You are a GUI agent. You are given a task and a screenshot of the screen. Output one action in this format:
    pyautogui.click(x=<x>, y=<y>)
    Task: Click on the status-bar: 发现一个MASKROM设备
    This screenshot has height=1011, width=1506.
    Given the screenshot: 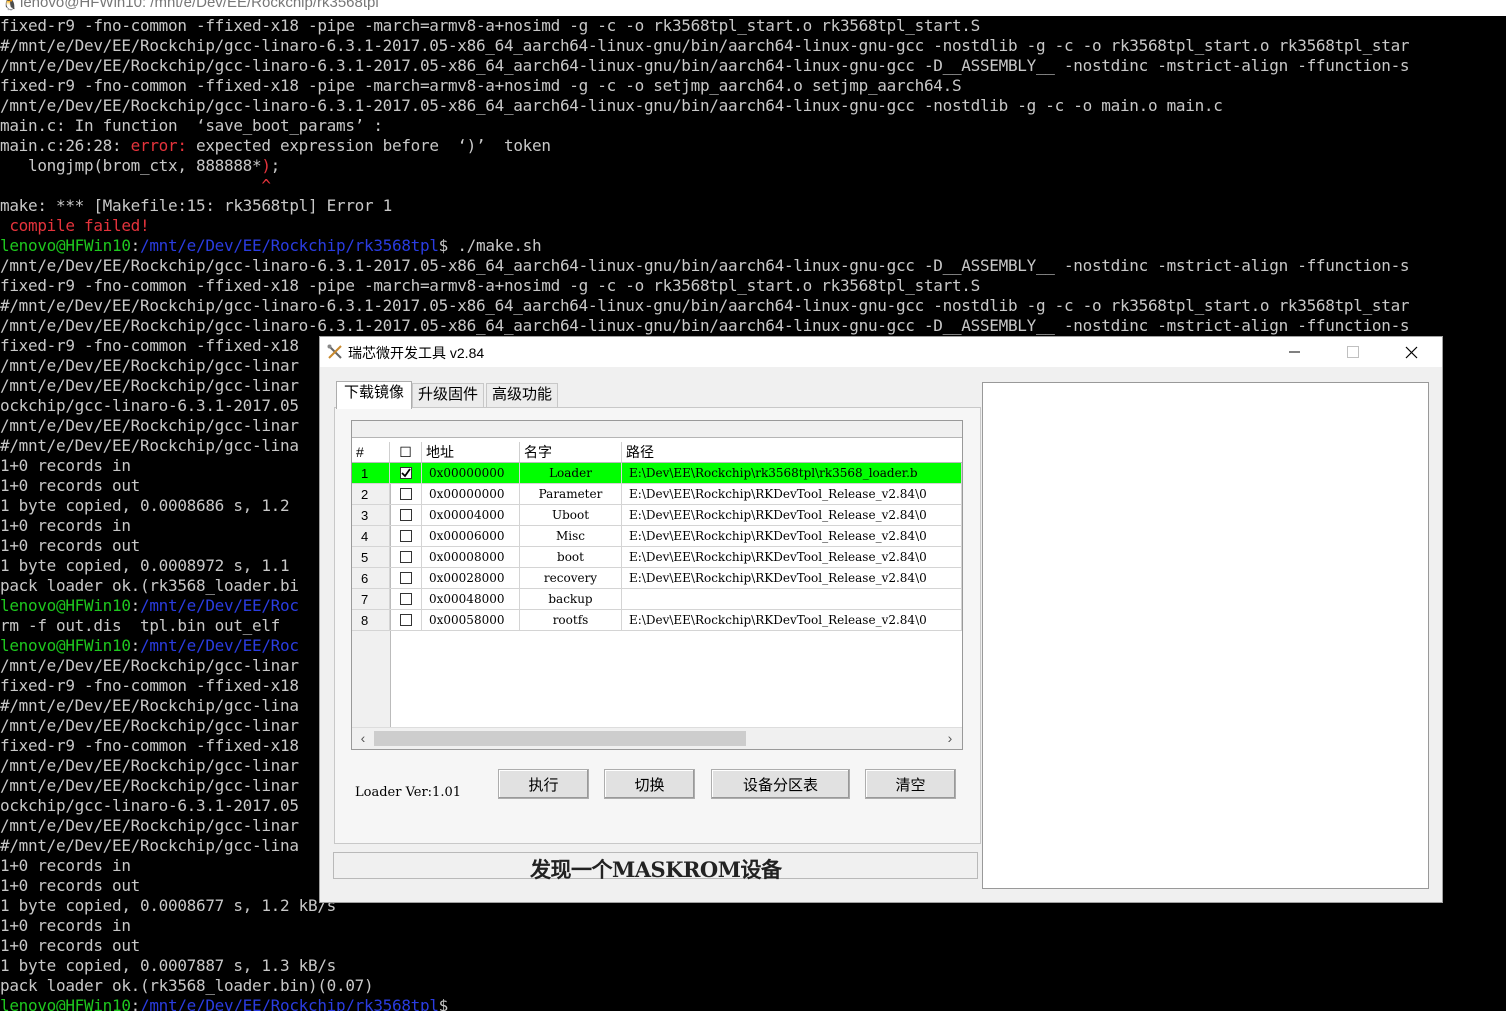 What is the action you would take?
    pyautogui.click(x=655, y=867)
    